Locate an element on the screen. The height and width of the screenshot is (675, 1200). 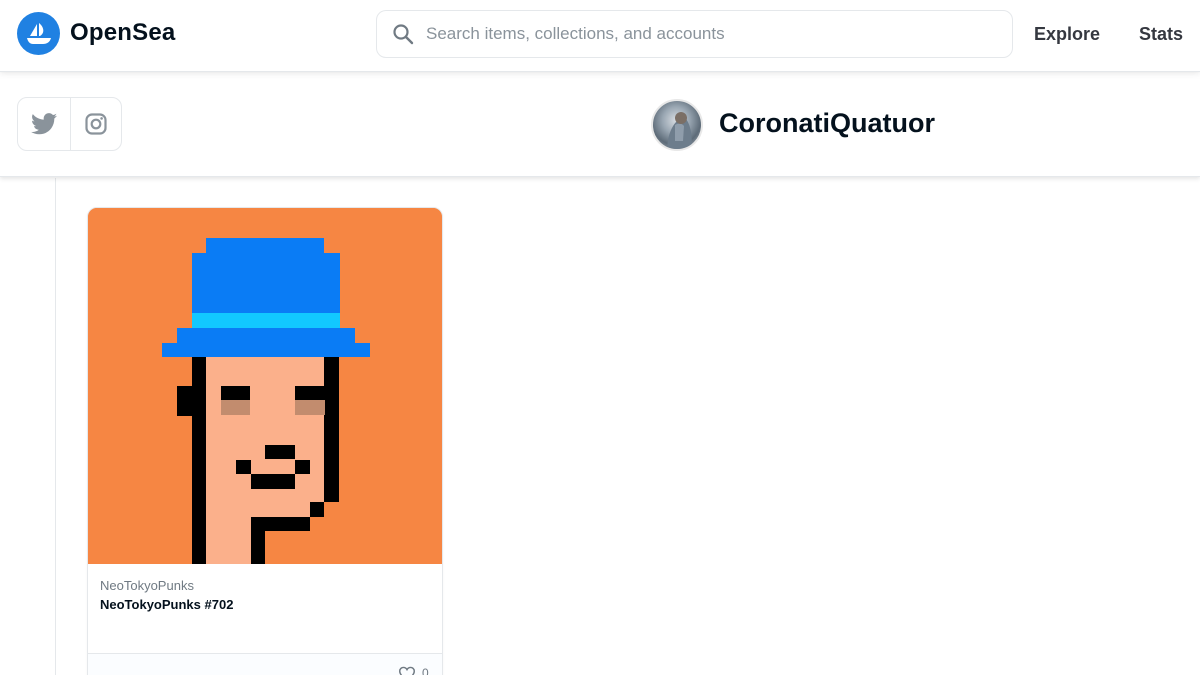
twitter-button is located at coordinates (44, 124).